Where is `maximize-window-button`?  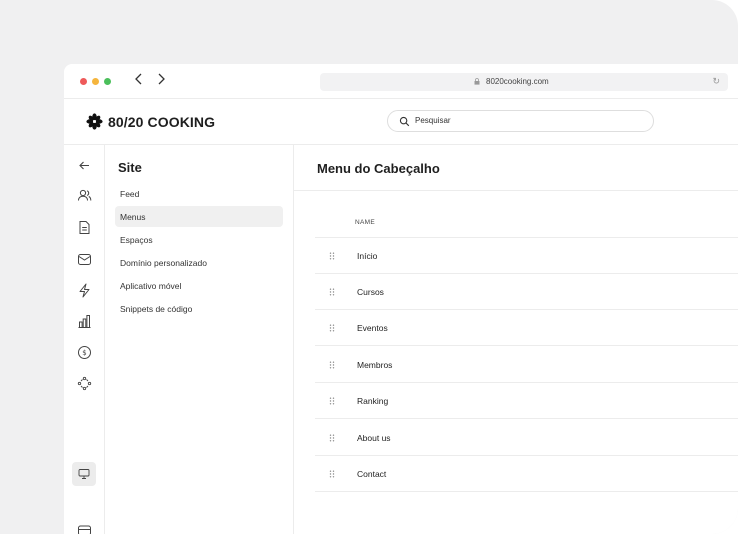
maximize-window-button is located at coordinates (107, 81).